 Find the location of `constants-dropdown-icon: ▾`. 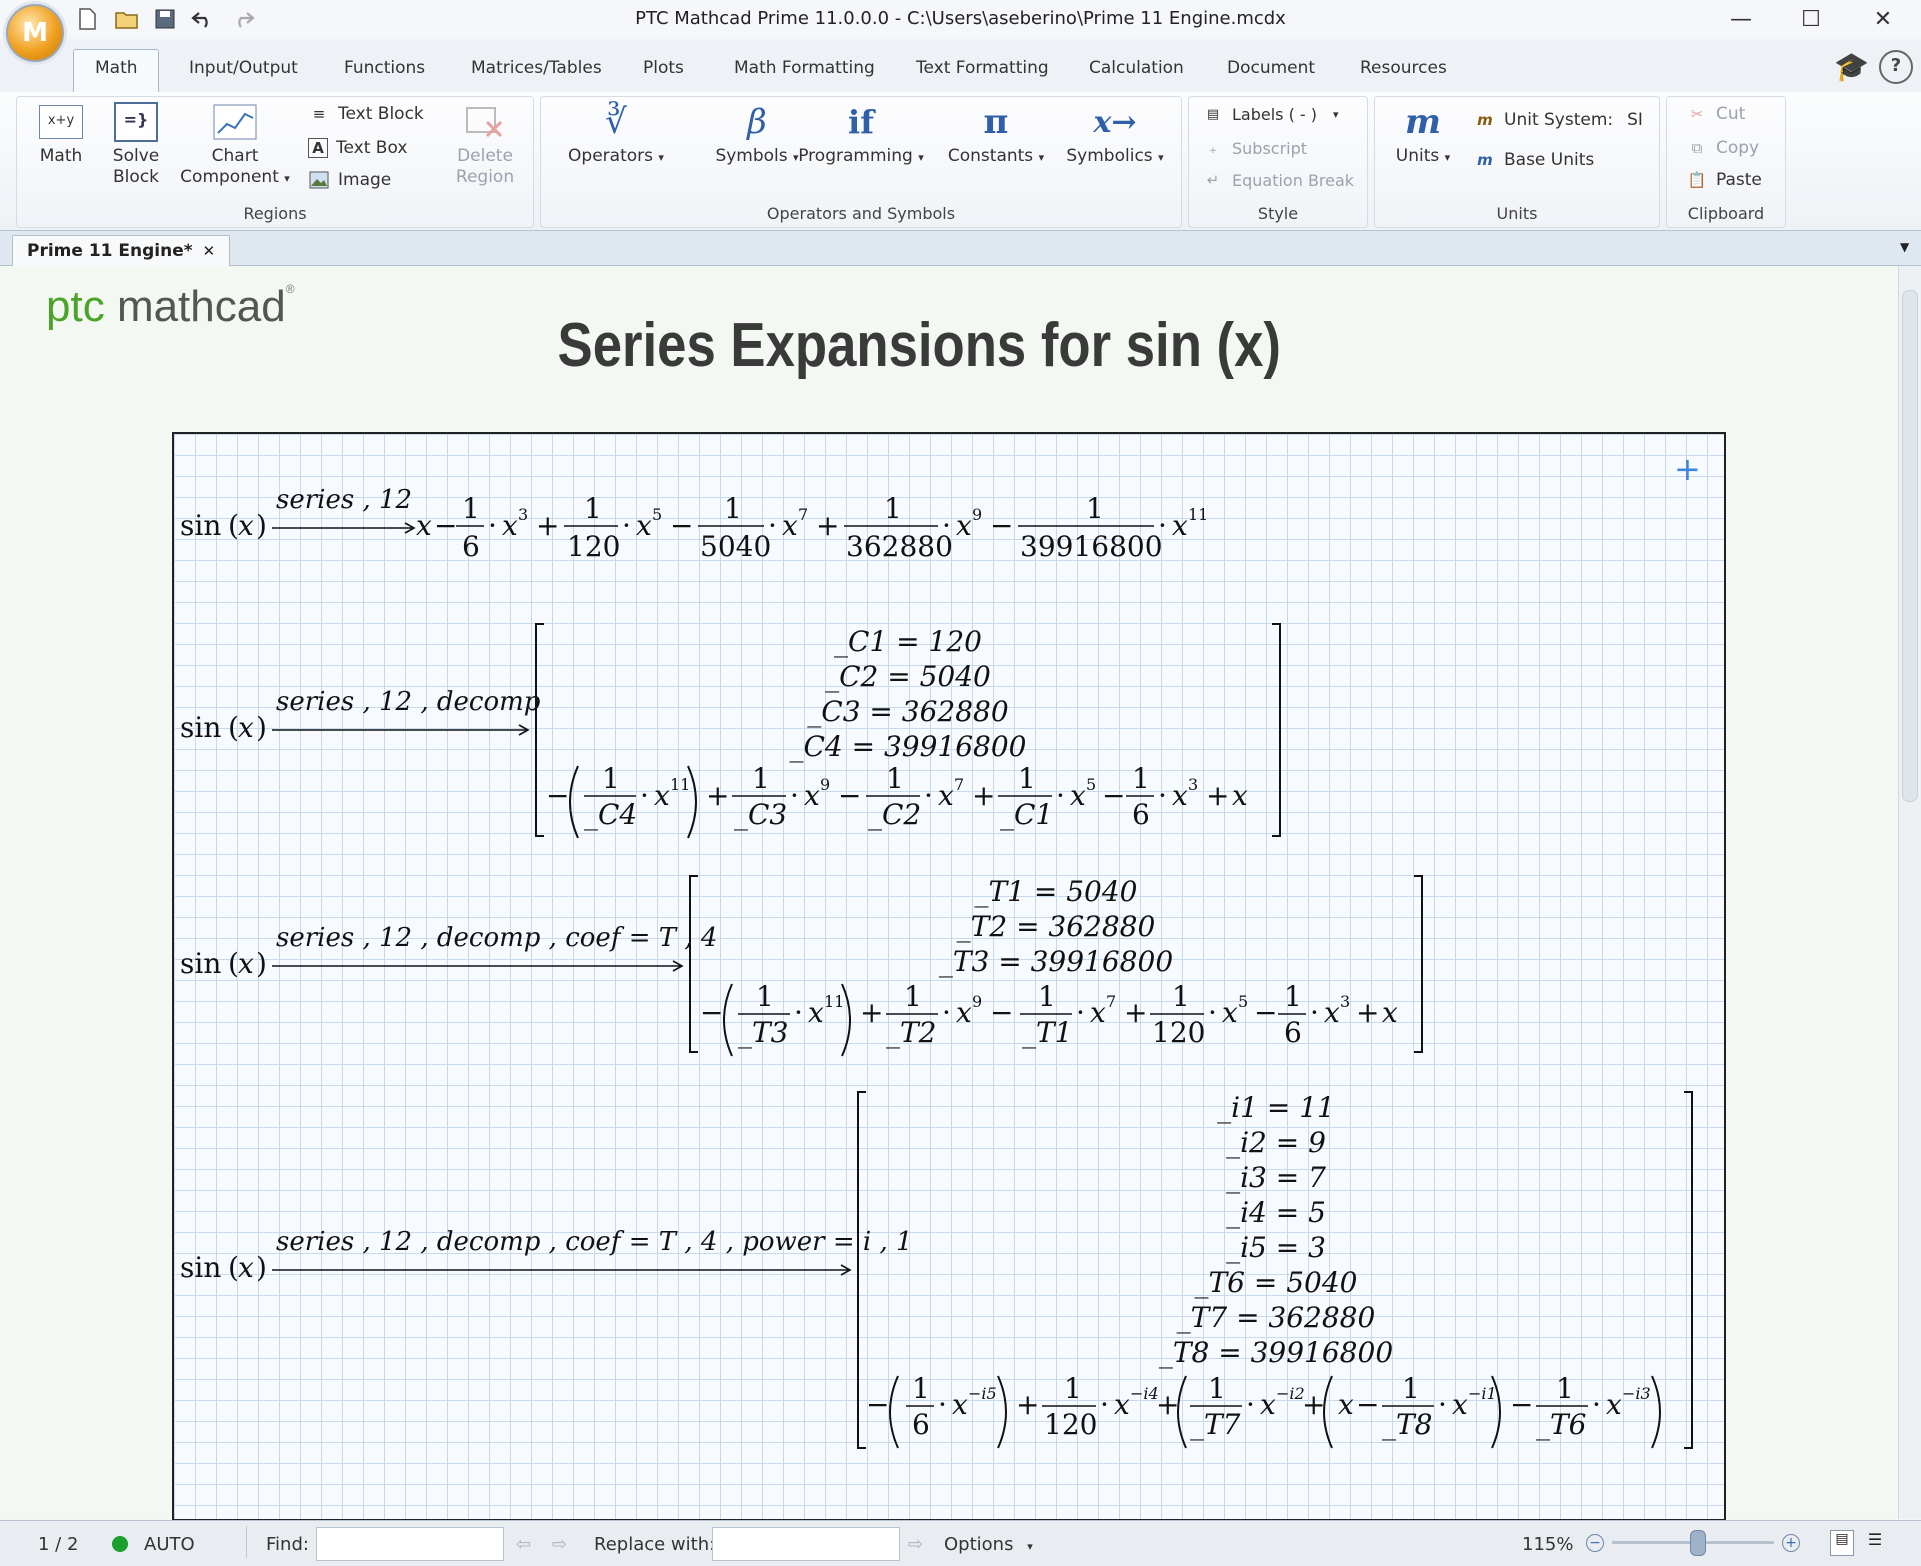

constants-dropdown-icon: ▾ is located at coordinates (1042, 157).